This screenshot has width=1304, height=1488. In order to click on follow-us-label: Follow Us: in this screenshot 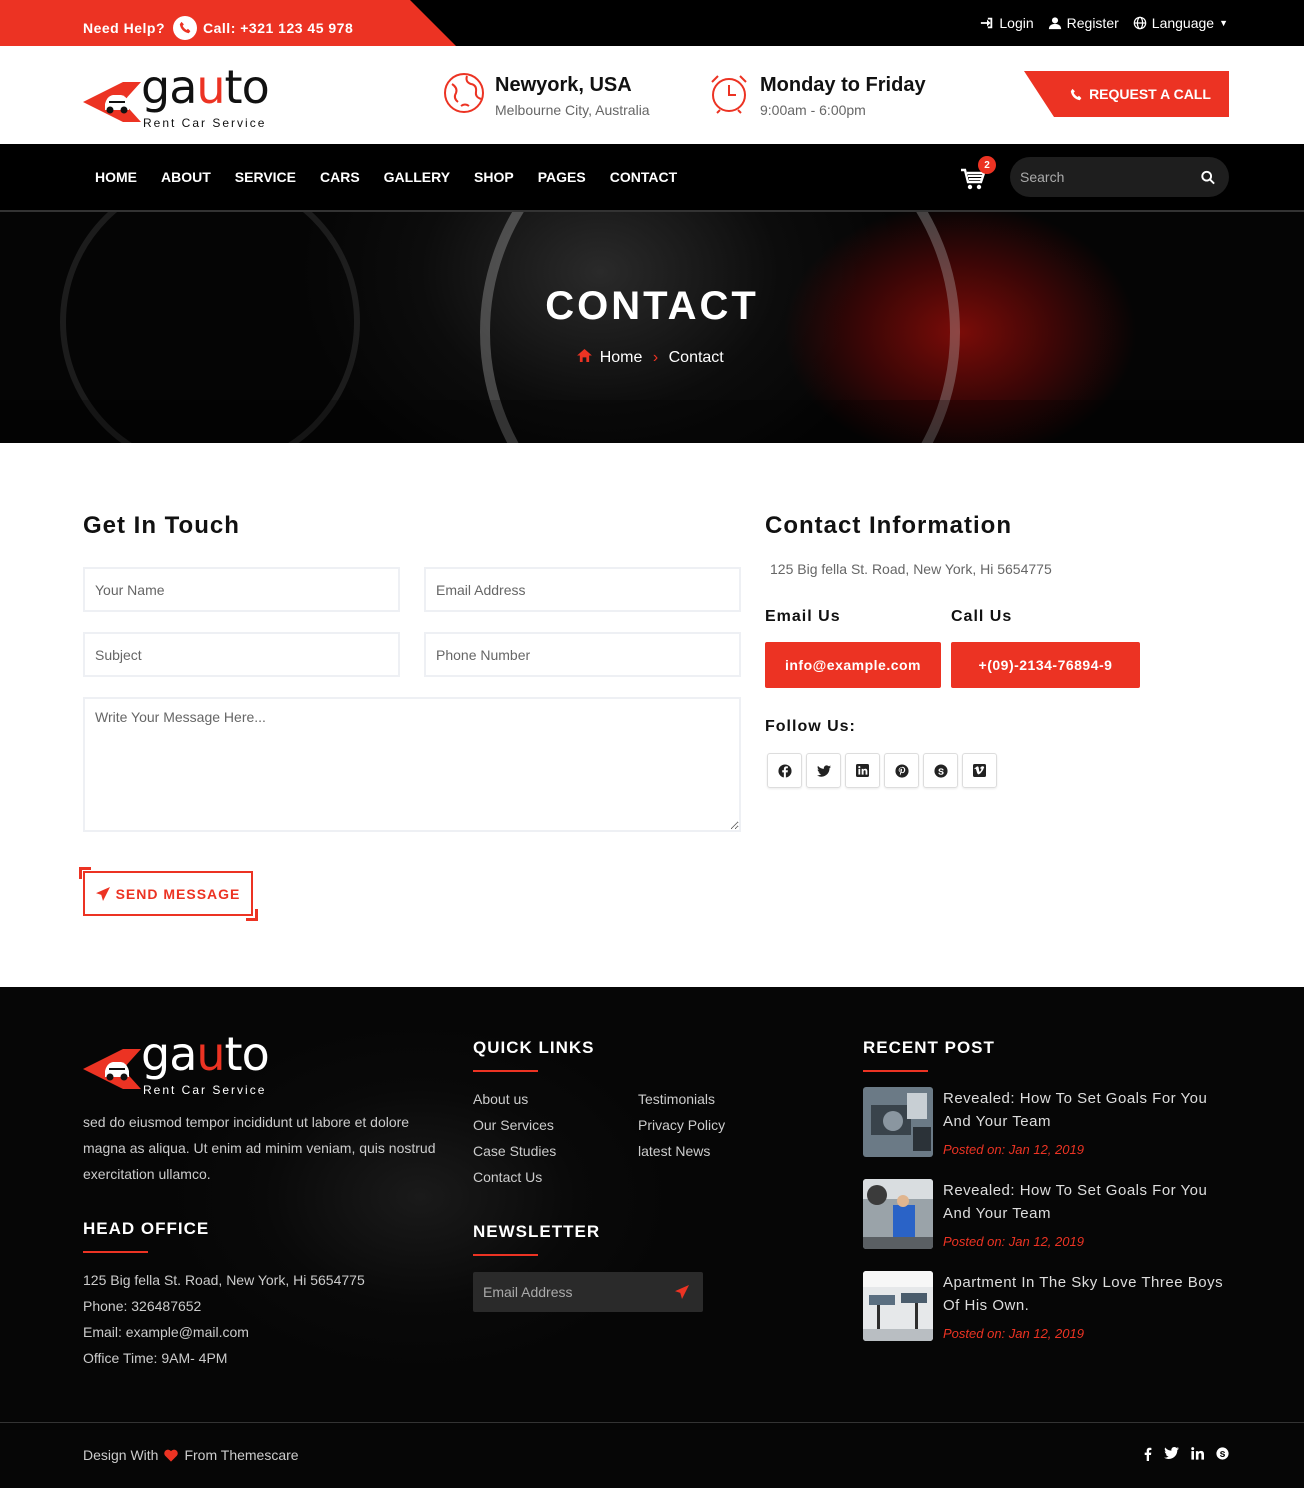, I will do `click(810, 726)`.